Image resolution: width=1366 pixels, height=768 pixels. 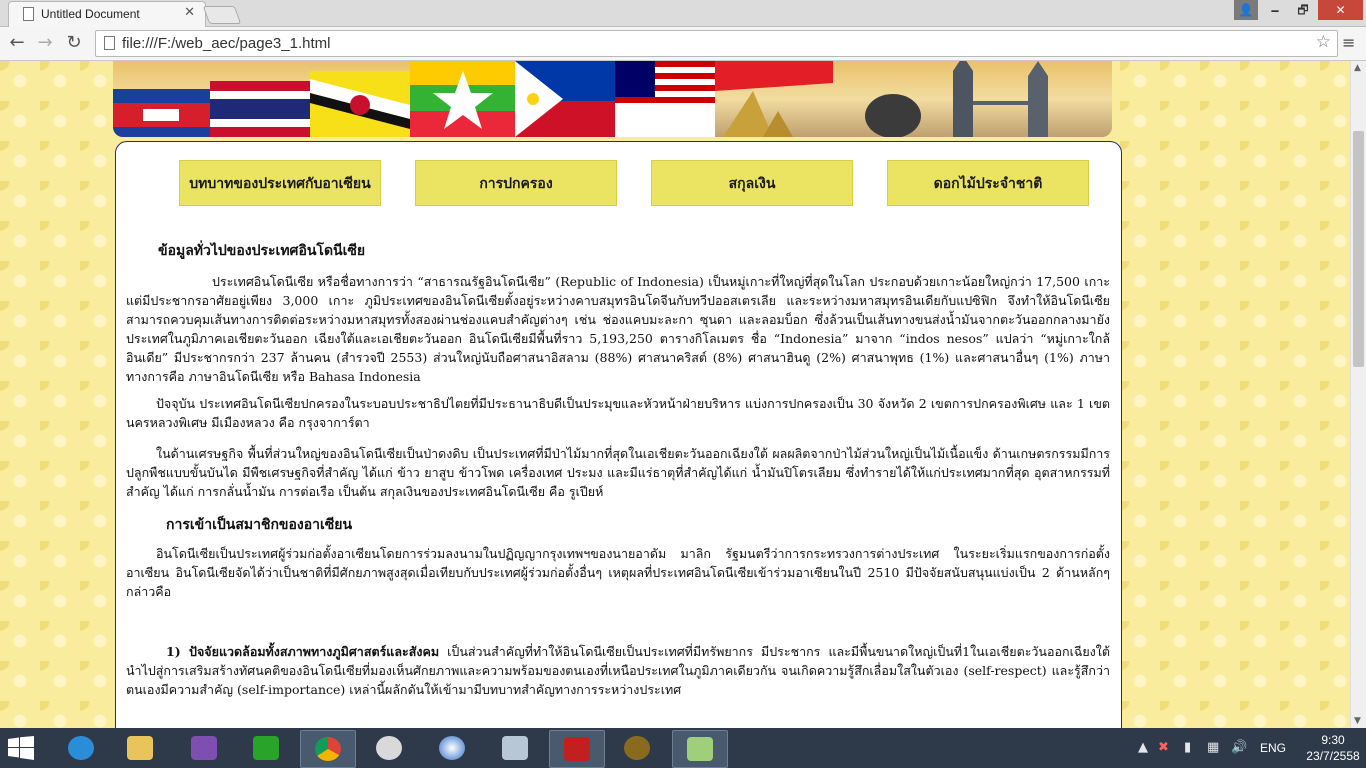 I want to click on chrome-icon, so click(x=328, y=749).